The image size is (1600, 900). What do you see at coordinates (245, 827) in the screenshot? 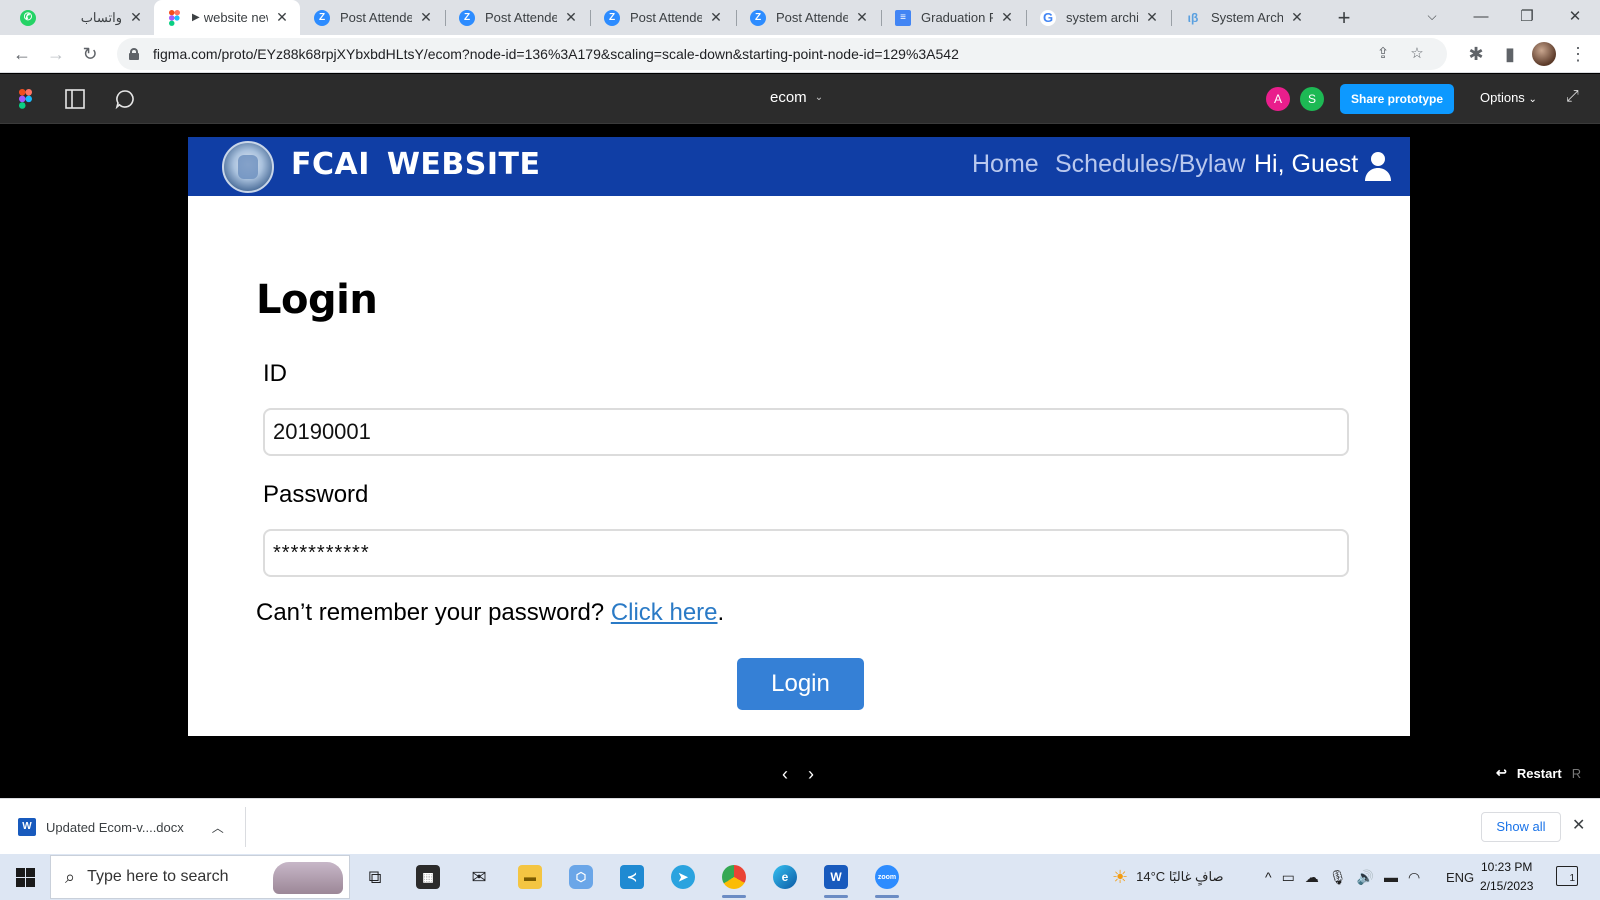
I see `divider` at bounding box center [245, 827].